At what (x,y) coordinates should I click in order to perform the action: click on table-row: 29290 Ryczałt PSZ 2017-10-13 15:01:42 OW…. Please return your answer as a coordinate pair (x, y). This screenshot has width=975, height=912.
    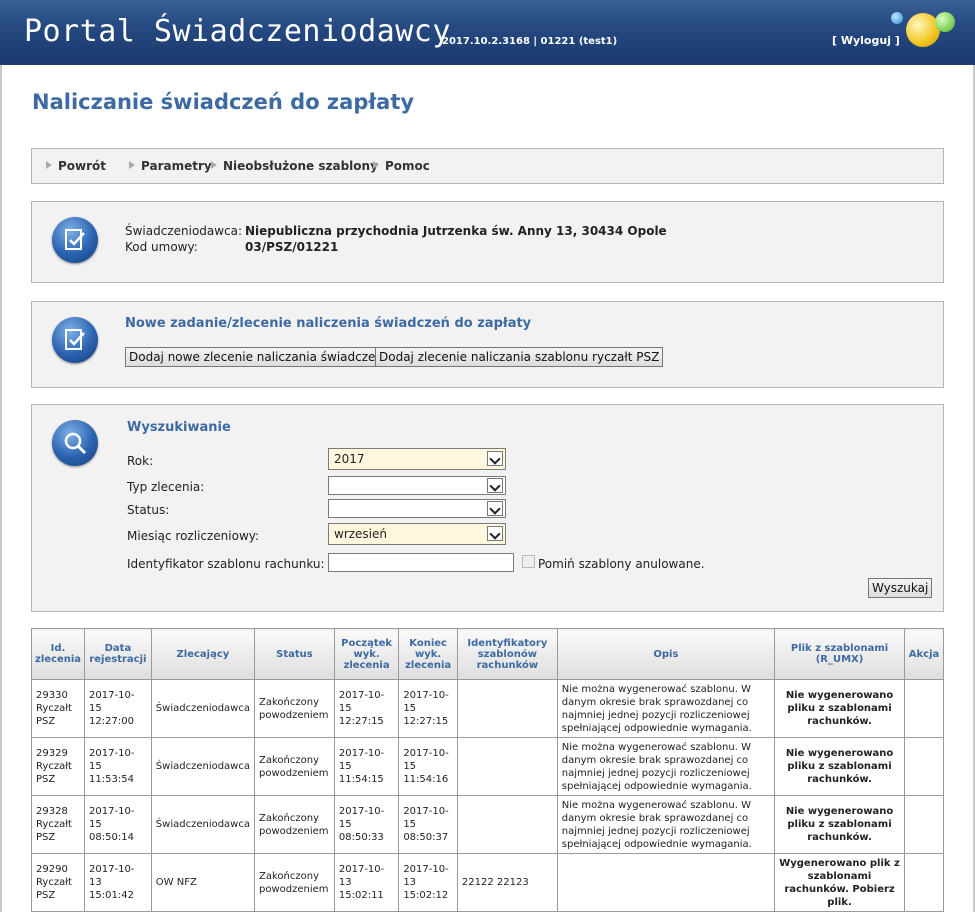
    Looking at the image, I should click on (487, 882).